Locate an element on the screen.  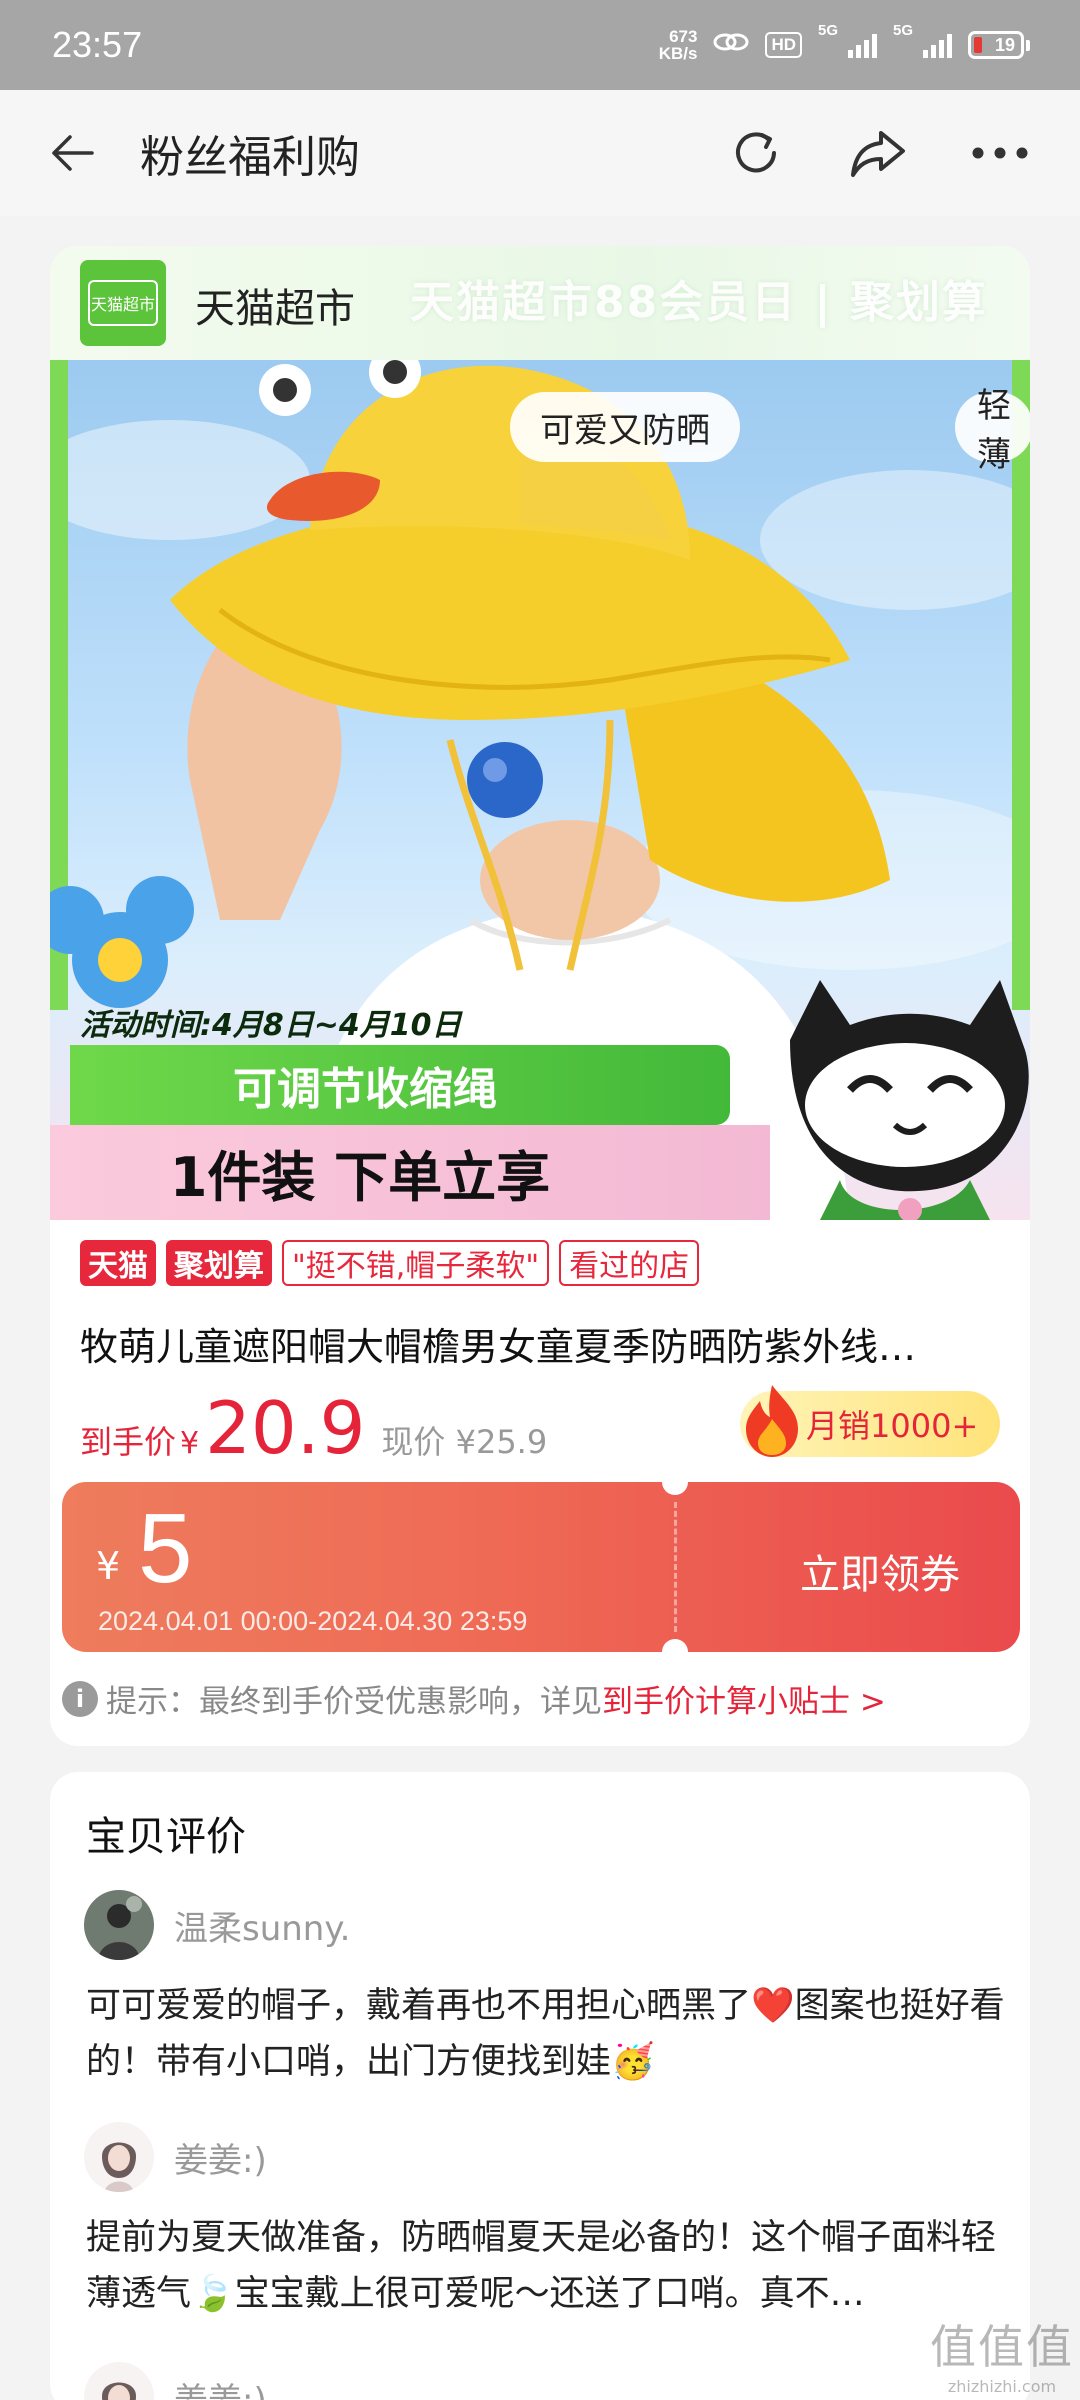
price-row: 到手价 ¥ 20.9 现价 ¥25.9 is located at coordinates (313, 1428).